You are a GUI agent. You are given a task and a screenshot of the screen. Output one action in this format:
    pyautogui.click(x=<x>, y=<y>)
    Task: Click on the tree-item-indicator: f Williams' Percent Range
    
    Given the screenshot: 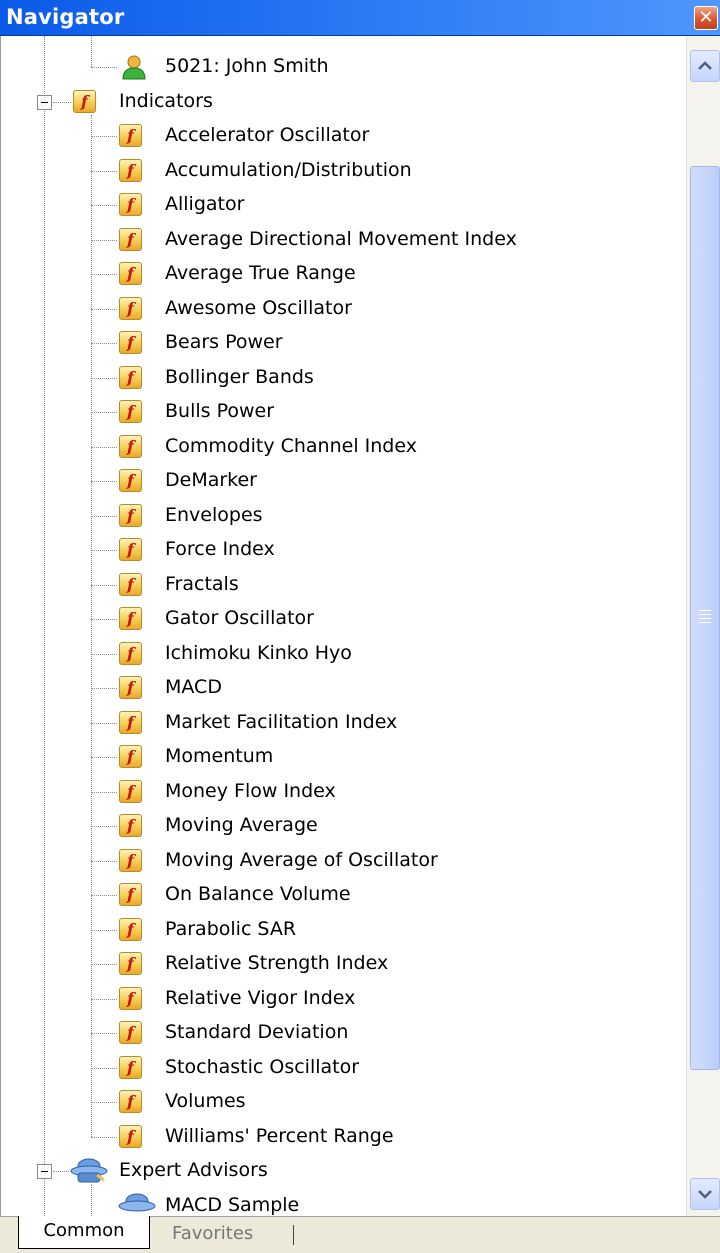 What is the action you would take?
    pyautogui.click(x=343, y=1137)
    